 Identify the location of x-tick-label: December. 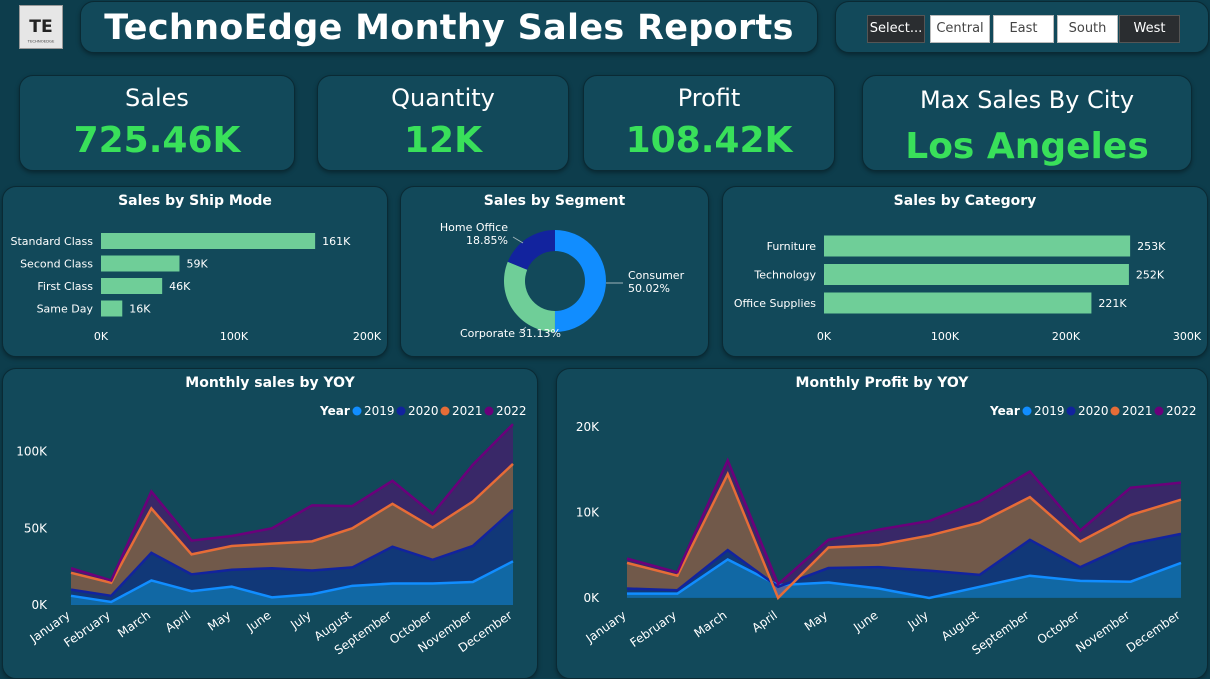
(1153, 631).